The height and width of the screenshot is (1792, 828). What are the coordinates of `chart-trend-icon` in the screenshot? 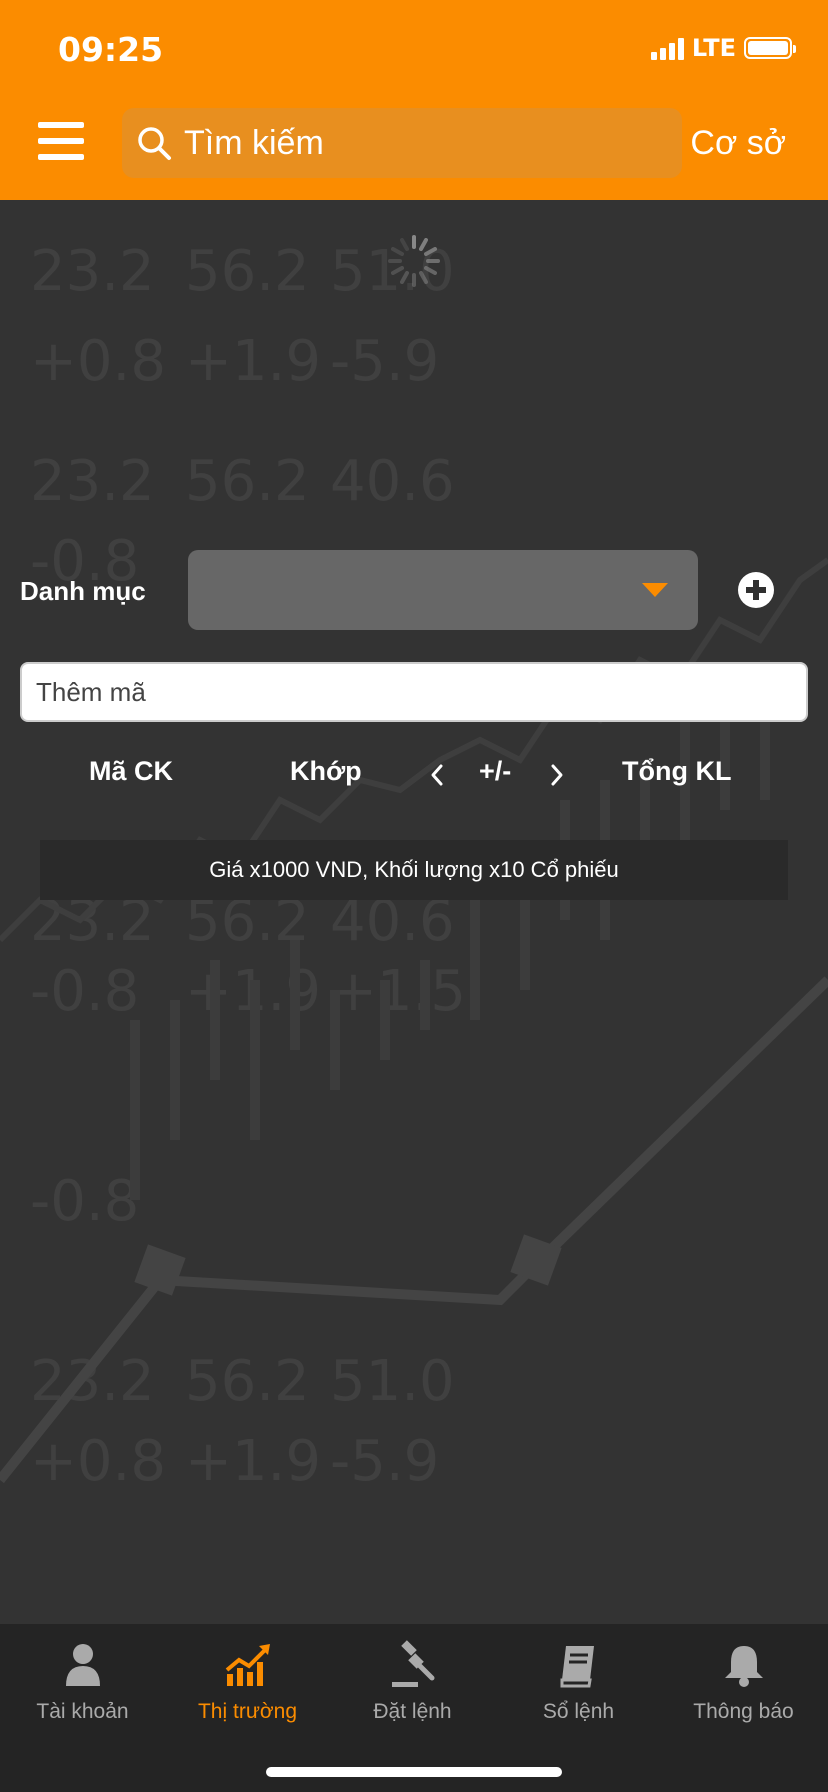 It's located at (248, 1665).